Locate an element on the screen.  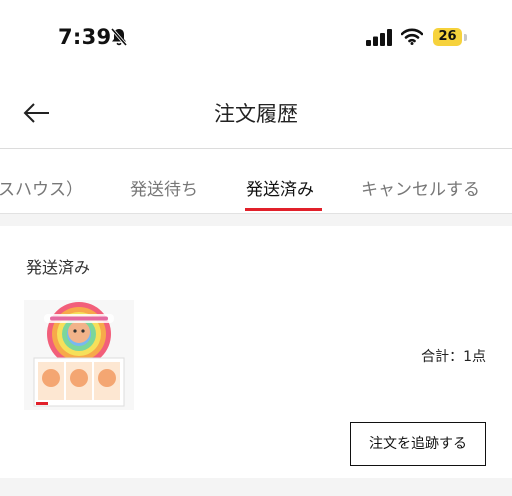
product-thumbnail is located at coordinates (79, 355).